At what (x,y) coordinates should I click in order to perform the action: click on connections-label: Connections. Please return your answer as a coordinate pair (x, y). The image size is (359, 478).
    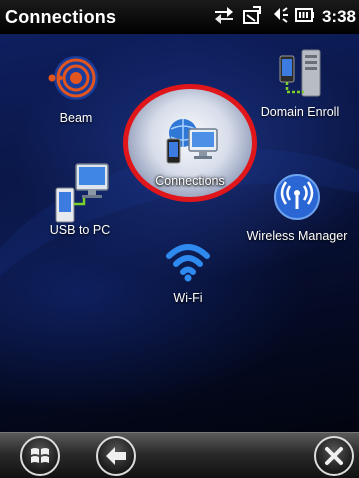
    Looking at the image, I should click on (190, 181).